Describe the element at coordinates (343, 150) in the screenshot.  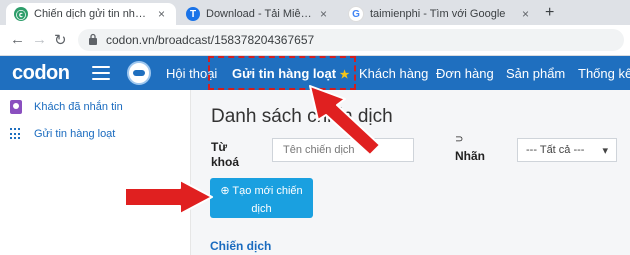
I see `campaign-name-input: Tên chiến dịch` at that location.